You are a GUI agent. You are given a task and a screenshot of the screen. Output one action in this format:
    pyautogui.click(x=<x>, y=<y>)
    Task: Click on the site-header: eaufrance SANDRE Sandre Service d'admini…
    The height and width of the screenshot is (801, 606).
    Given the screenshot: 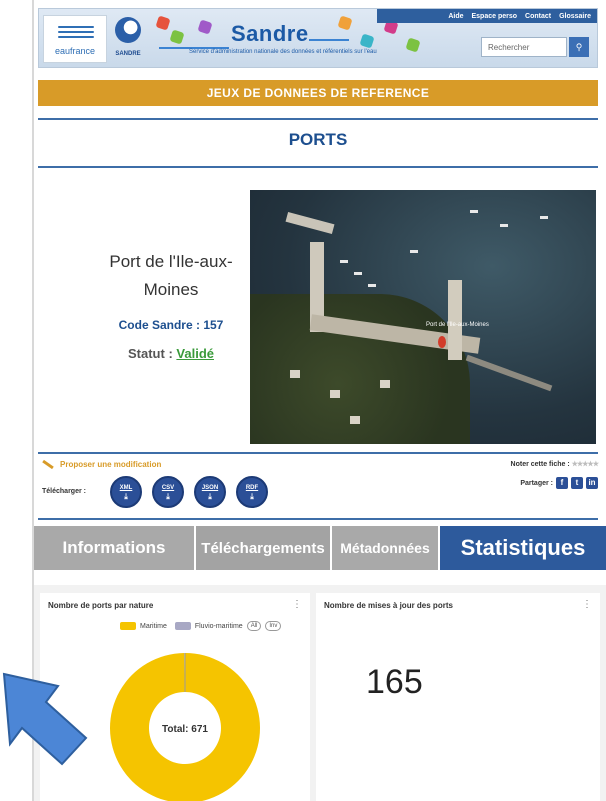 What is the action you would take?
    pyautogui.click(x=318, y=38)
    